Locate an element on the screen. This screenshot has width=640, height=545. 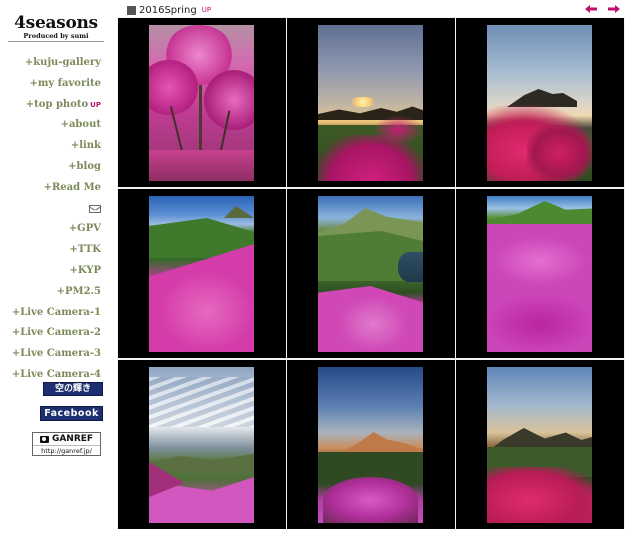
nav-pm25: +PM2.5 is located at coordinates (50, 292).